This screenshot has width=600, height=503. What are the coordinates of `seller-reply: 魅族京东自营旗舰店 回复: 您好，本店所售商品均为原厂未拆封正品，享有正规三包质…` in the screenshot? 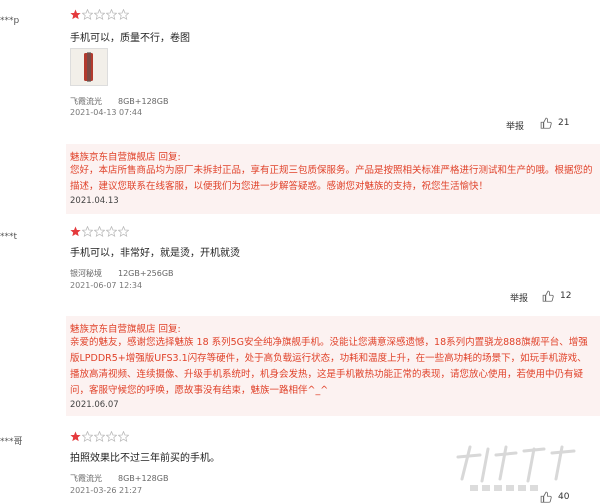 It's located at (333, 179).